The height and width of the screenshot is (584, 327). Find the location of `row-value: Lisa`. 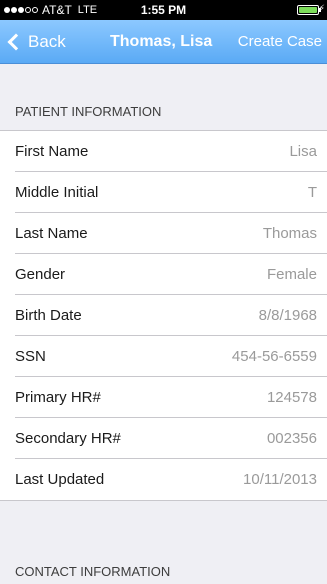

row-value: Lisa is located at coordinates (303, 151).